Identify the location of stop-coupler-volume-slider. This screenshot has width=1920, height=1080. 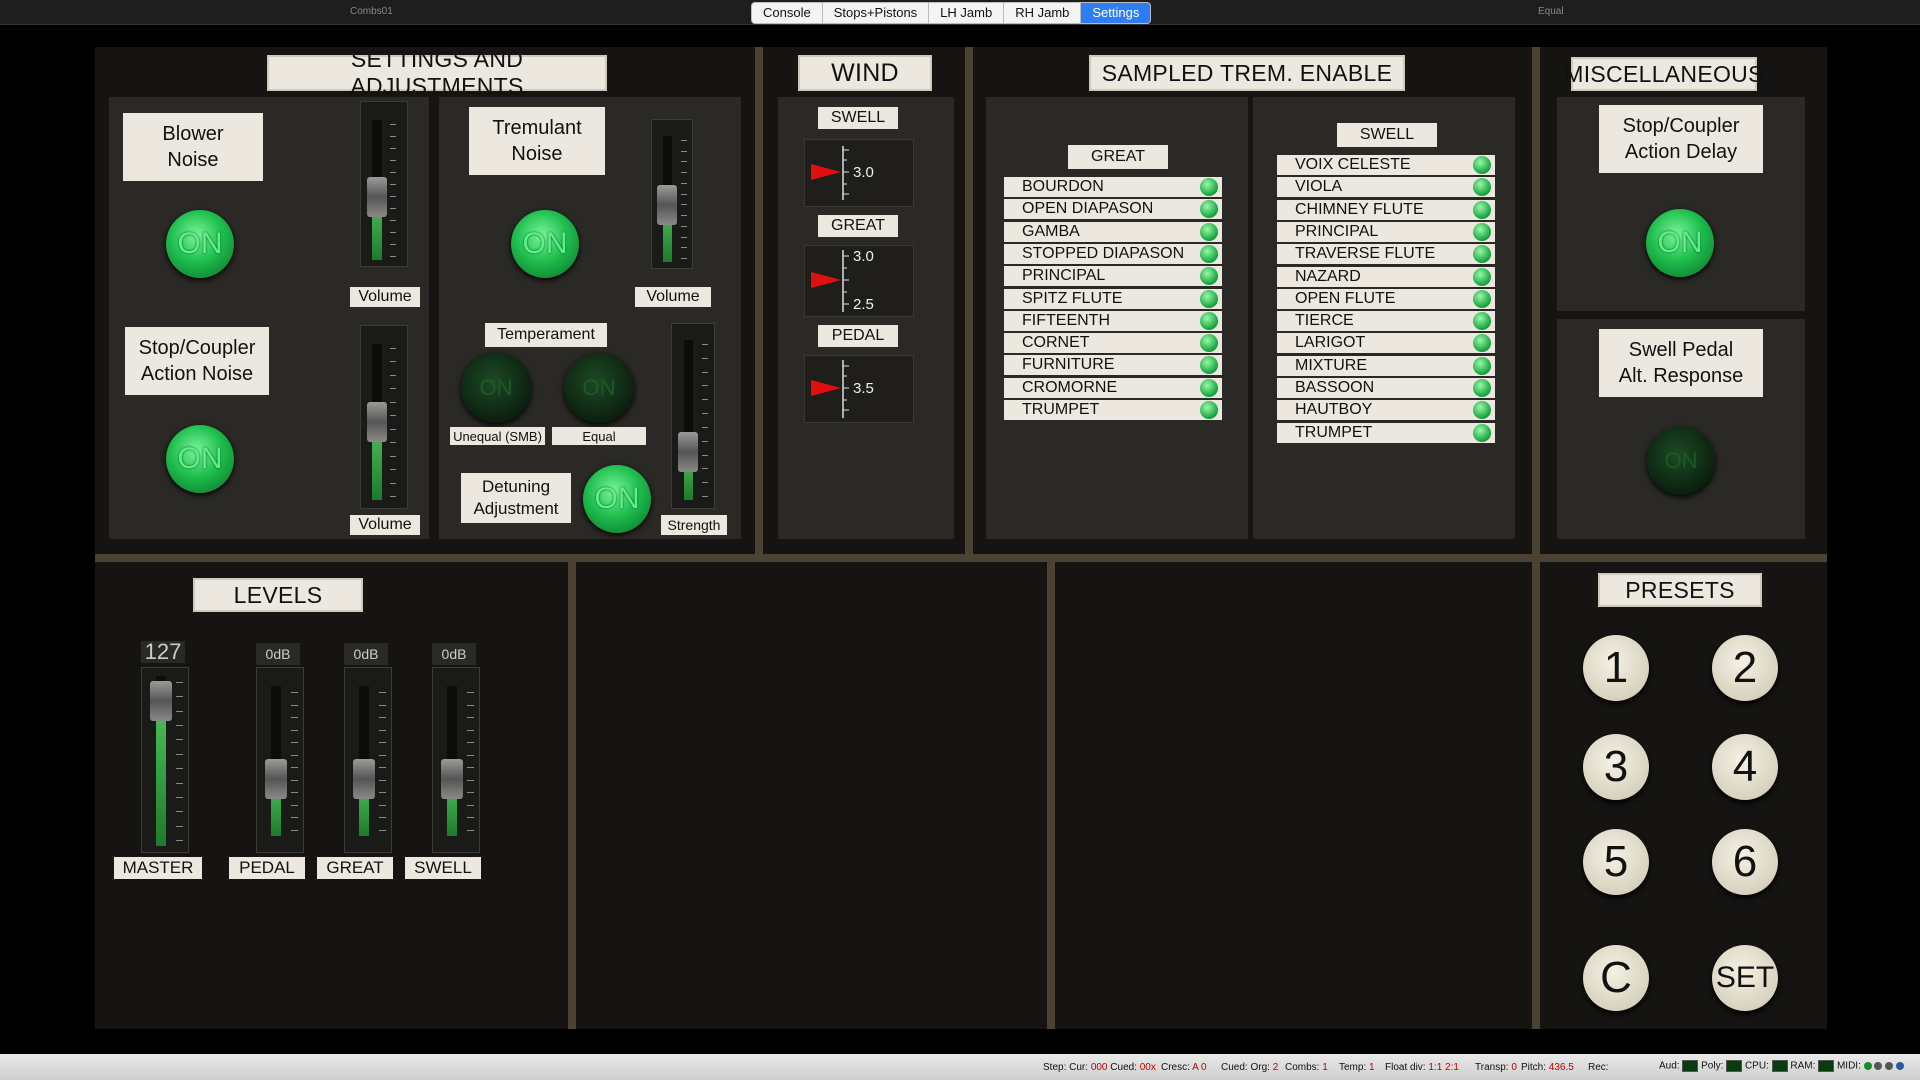
(384, 417).